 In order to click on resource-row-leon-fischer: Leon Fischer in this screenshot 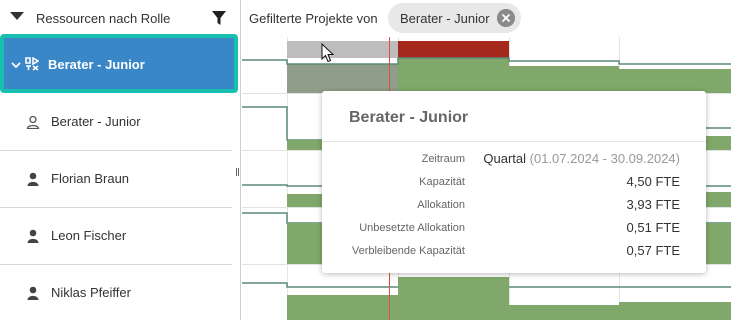, I will do `click(116, 236)`.